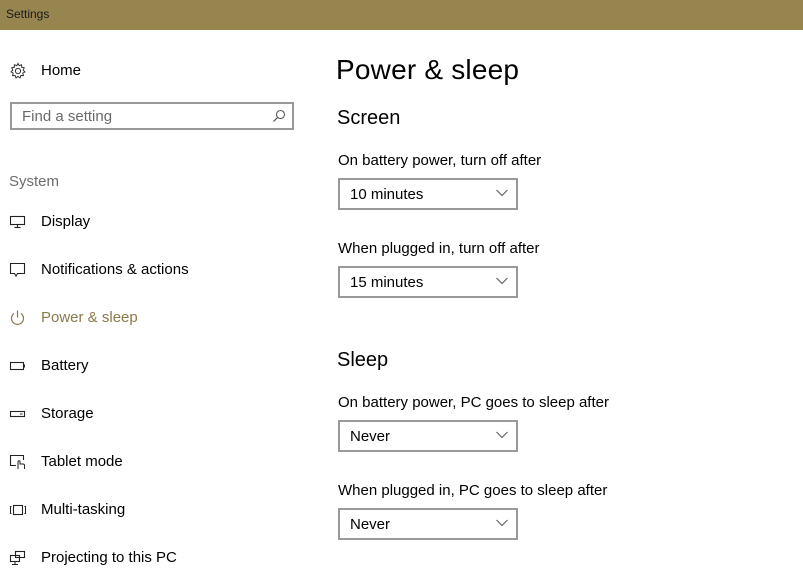 This screenshot has width=803, height=573. Describe the element at coordinates (17, 222) in the screenshot. I see `display-icon` at that location.